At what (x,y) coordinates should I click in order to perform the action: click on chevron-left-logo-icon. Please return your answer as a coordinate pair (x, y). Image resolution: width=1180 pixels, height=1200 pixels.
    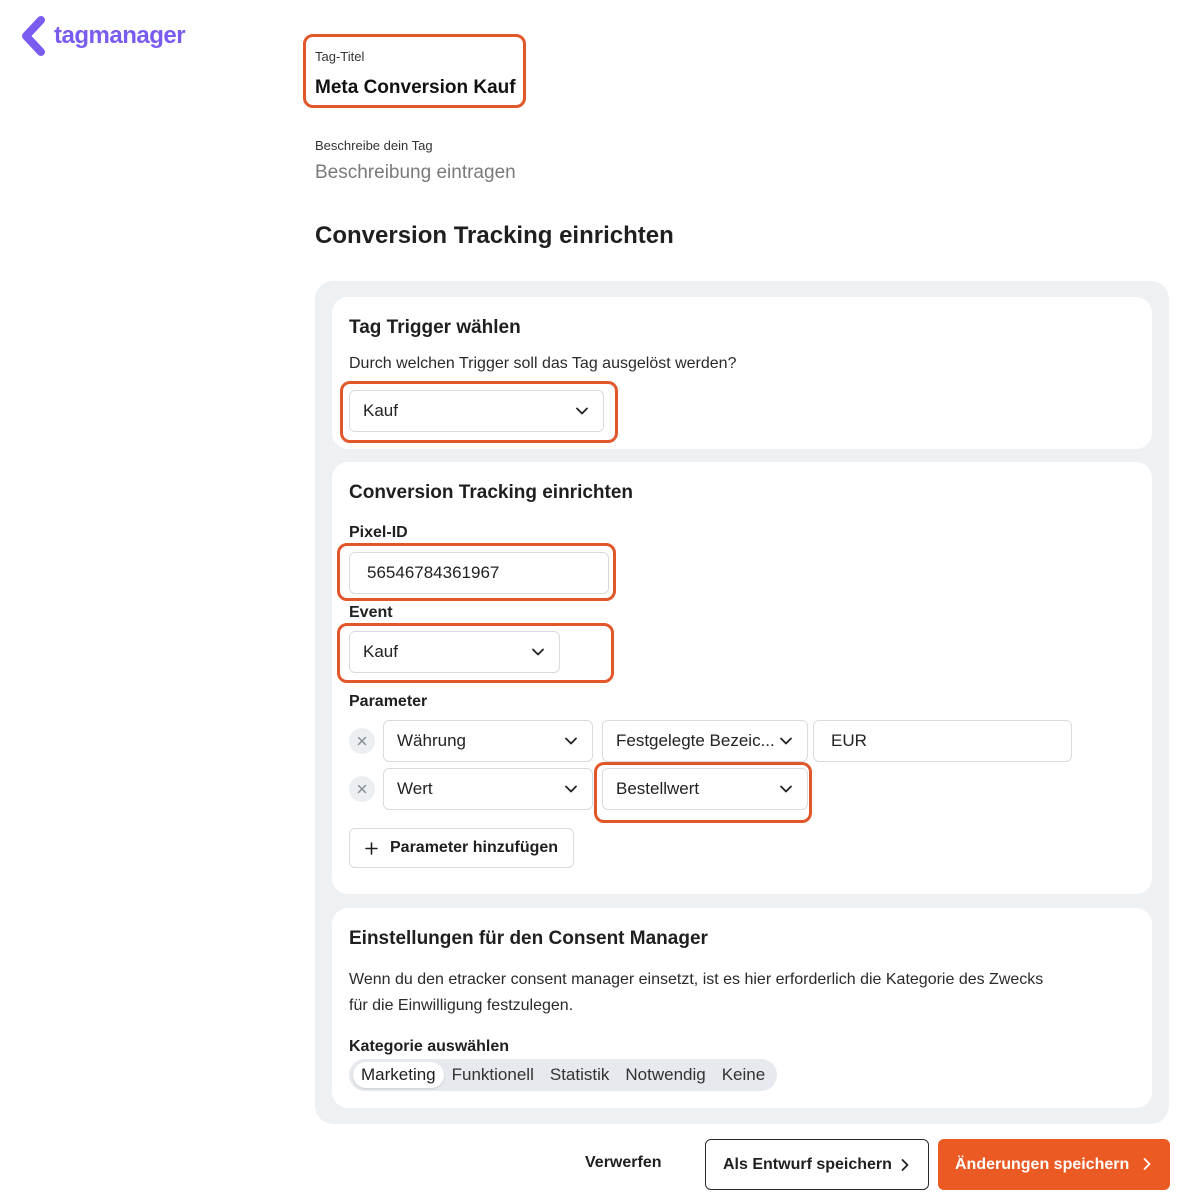
    Looking at the image, I should click on (33, 36).